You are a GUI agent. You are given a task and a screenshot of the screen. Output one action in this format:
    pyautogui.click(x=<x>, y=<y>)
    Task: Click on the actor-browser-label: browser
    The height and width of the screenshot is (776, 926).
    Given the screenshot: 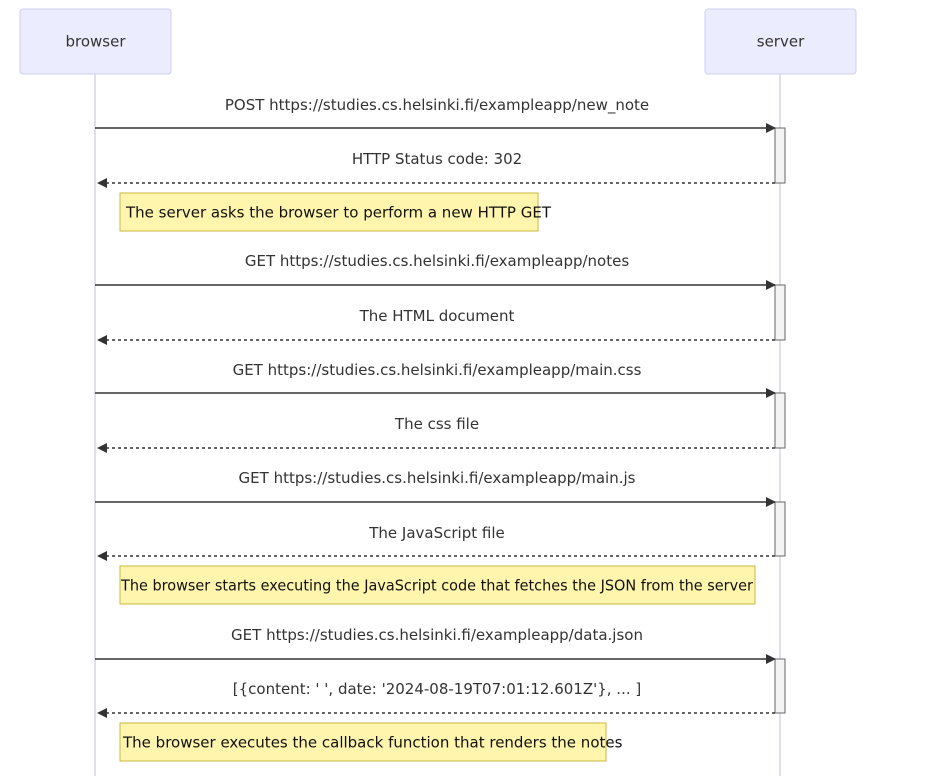 What is the action you would take?
    pyautogui.click(x=95, y=42)
    